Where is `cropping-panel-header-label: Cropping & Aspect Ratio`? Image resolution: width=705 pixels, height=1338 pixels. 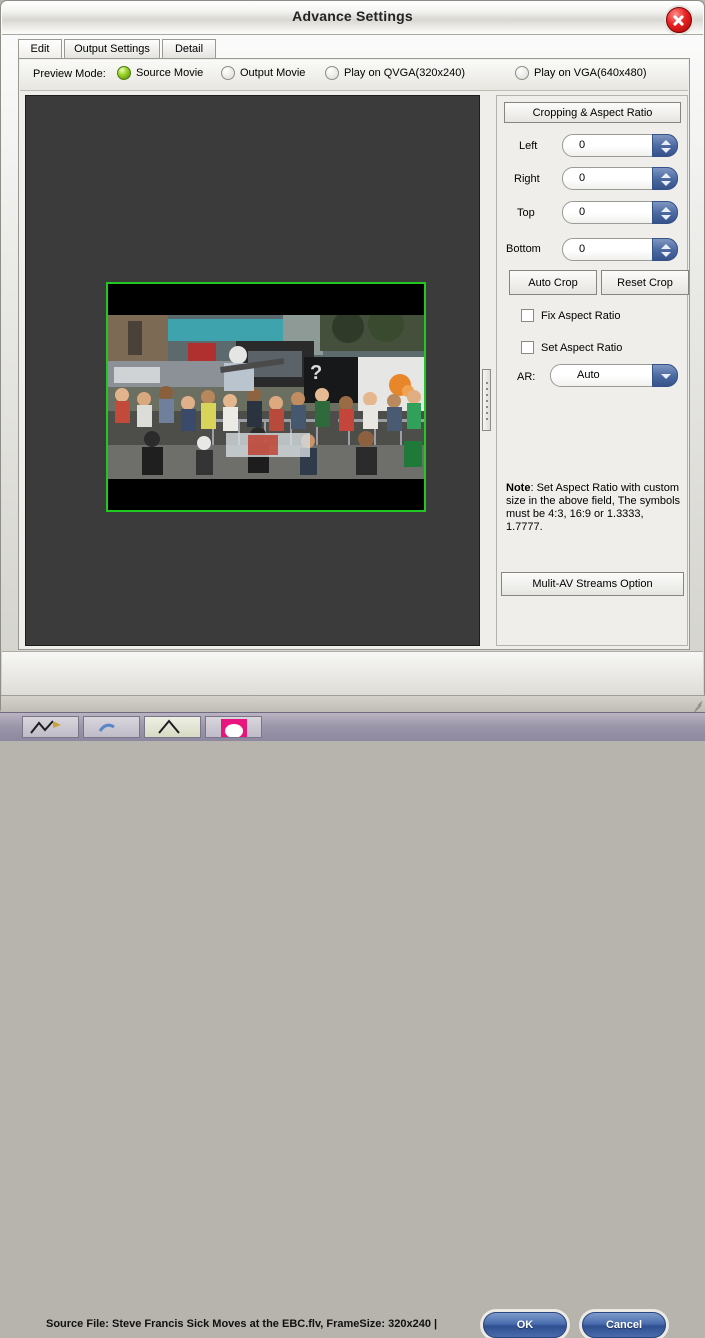 cropping-panel-header-label: Cropping & Aspect Ratio is located at coordinates (592, 113).